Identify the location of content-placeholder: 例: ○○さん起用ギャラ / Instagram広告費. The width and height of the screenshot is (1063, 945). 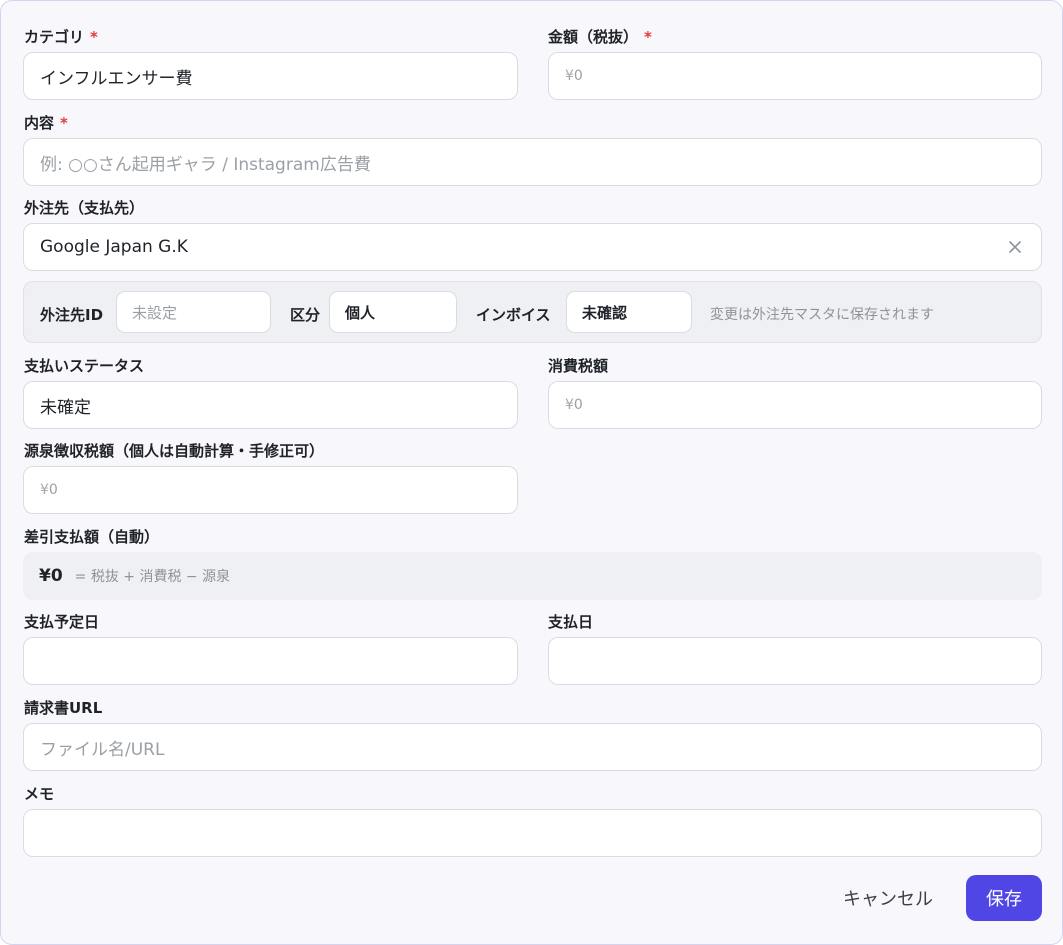
(205, 164).